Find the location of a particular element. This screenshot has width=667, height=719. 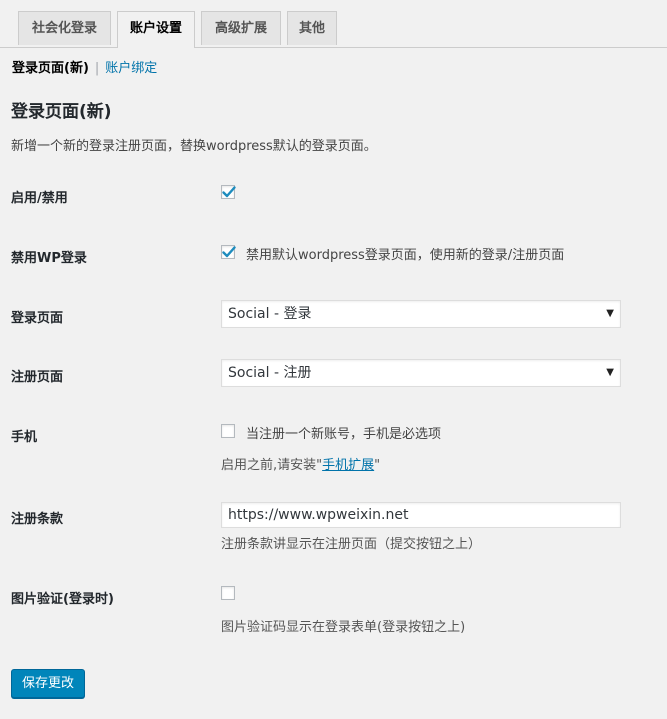

mobile-help-suffix: " is located at coordinates (377, 465).